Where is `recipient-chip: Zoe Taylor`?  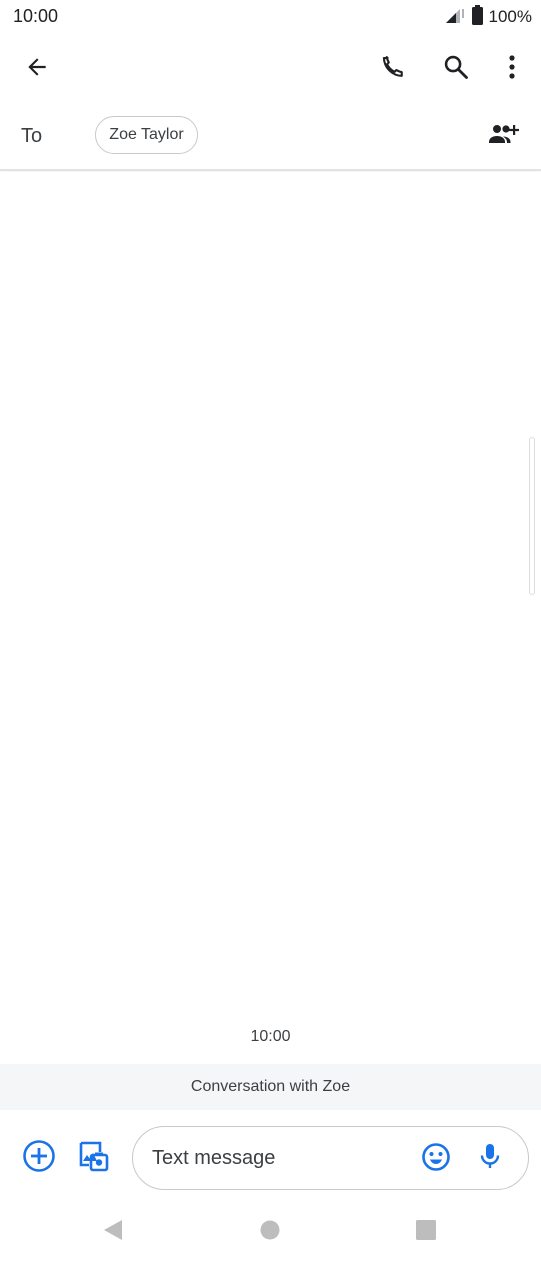 recipient-chip: Zoe Taylor is located at coordinates (146, 135).